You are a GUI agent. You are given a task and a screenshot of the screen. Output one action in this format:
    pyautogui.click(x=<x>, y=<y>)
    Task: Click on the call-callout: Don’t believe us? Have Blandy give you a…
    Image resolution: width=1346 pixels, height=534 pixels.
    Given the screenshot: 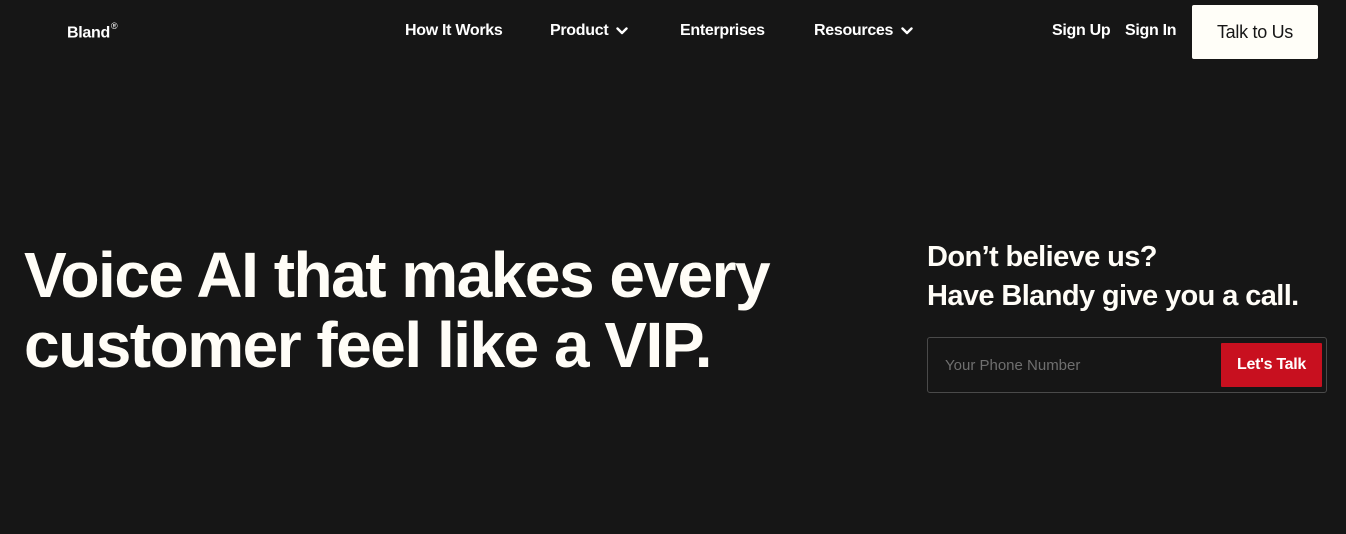 What is the action you would take?
    pyautogui.click(x=1132, y=277)
    